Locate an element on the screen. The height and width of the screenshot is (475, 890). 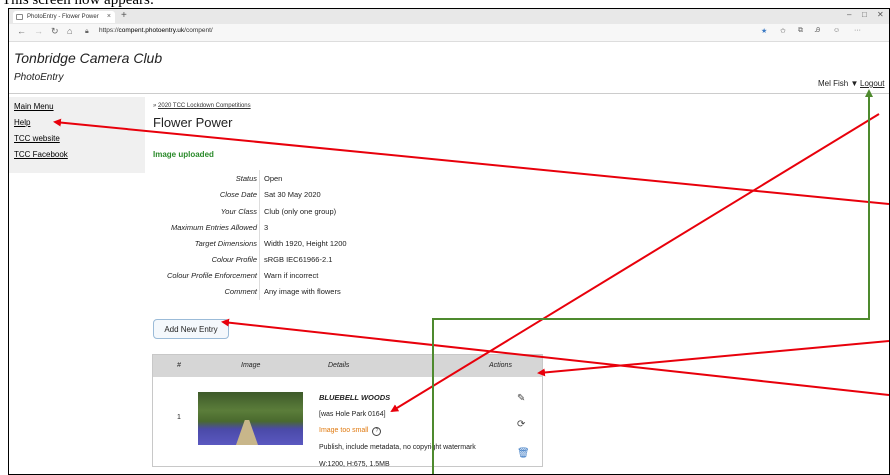
red-arrow-add-entry is located at coordinates (555, 357).